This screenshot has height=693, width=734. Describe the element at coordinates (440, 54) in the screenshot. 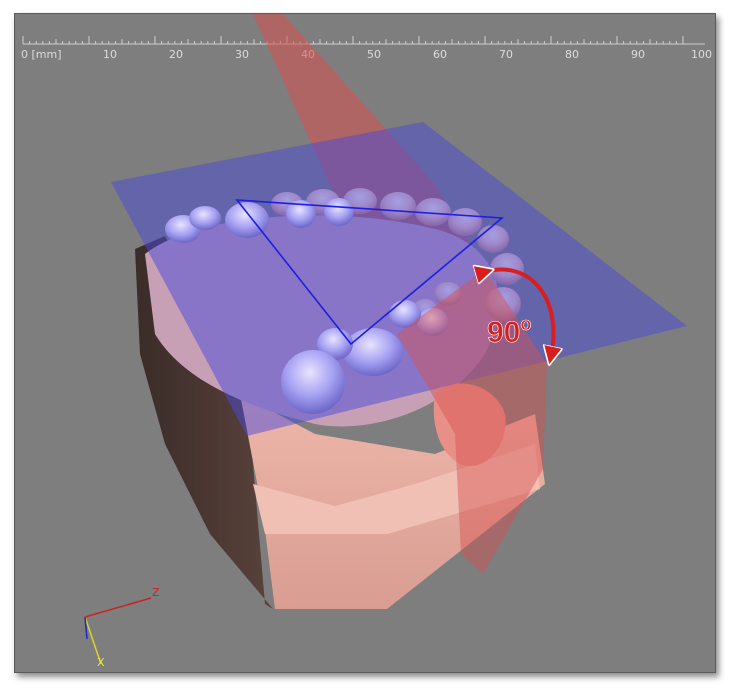

I see `ruler-label-60: 60` at that location.